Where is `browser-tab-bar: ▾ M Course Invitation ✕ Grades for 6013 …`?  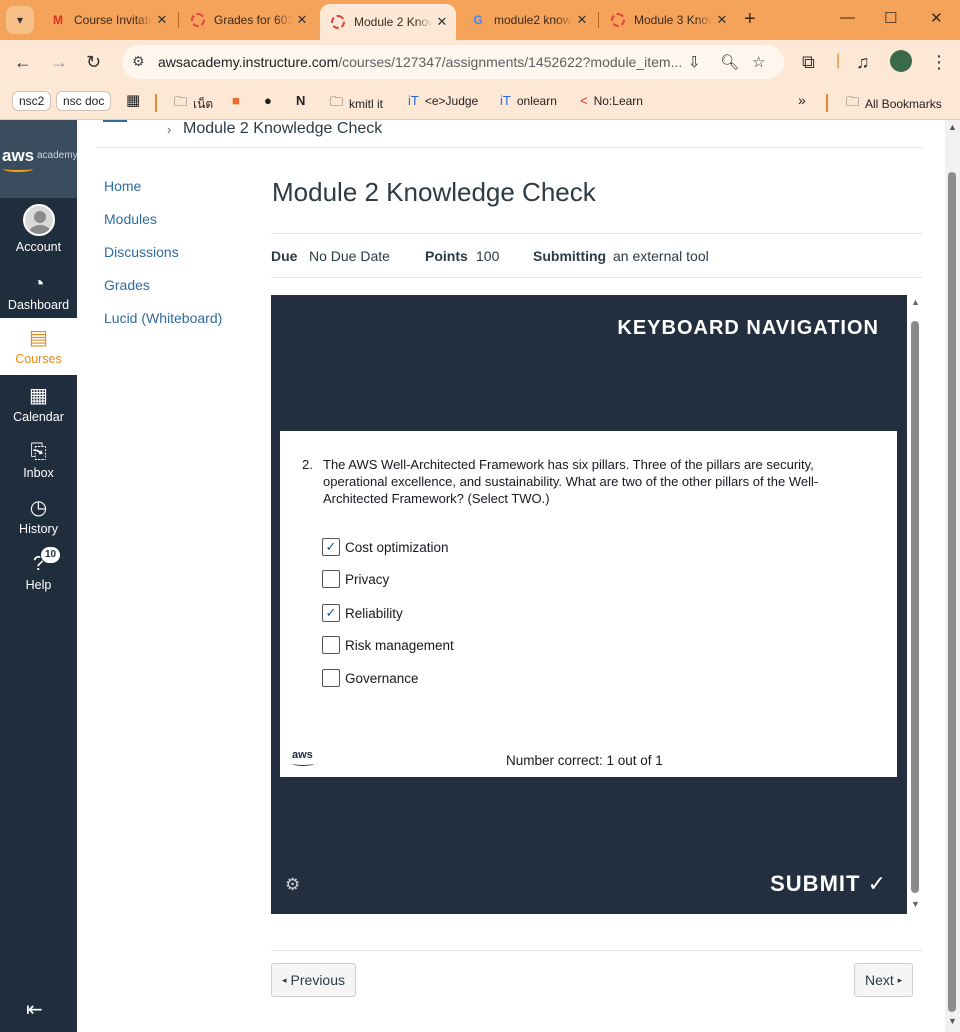 browser-tab-bar: ▾ M Course Invitation ✕ Grades for 6013 … is located at coordinates (480, 20).